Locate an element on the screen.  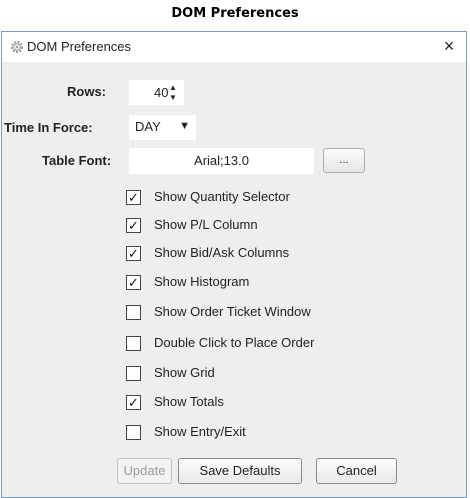
checkbox-label: Show Quantity Selector is located at coordinates (222, 196).